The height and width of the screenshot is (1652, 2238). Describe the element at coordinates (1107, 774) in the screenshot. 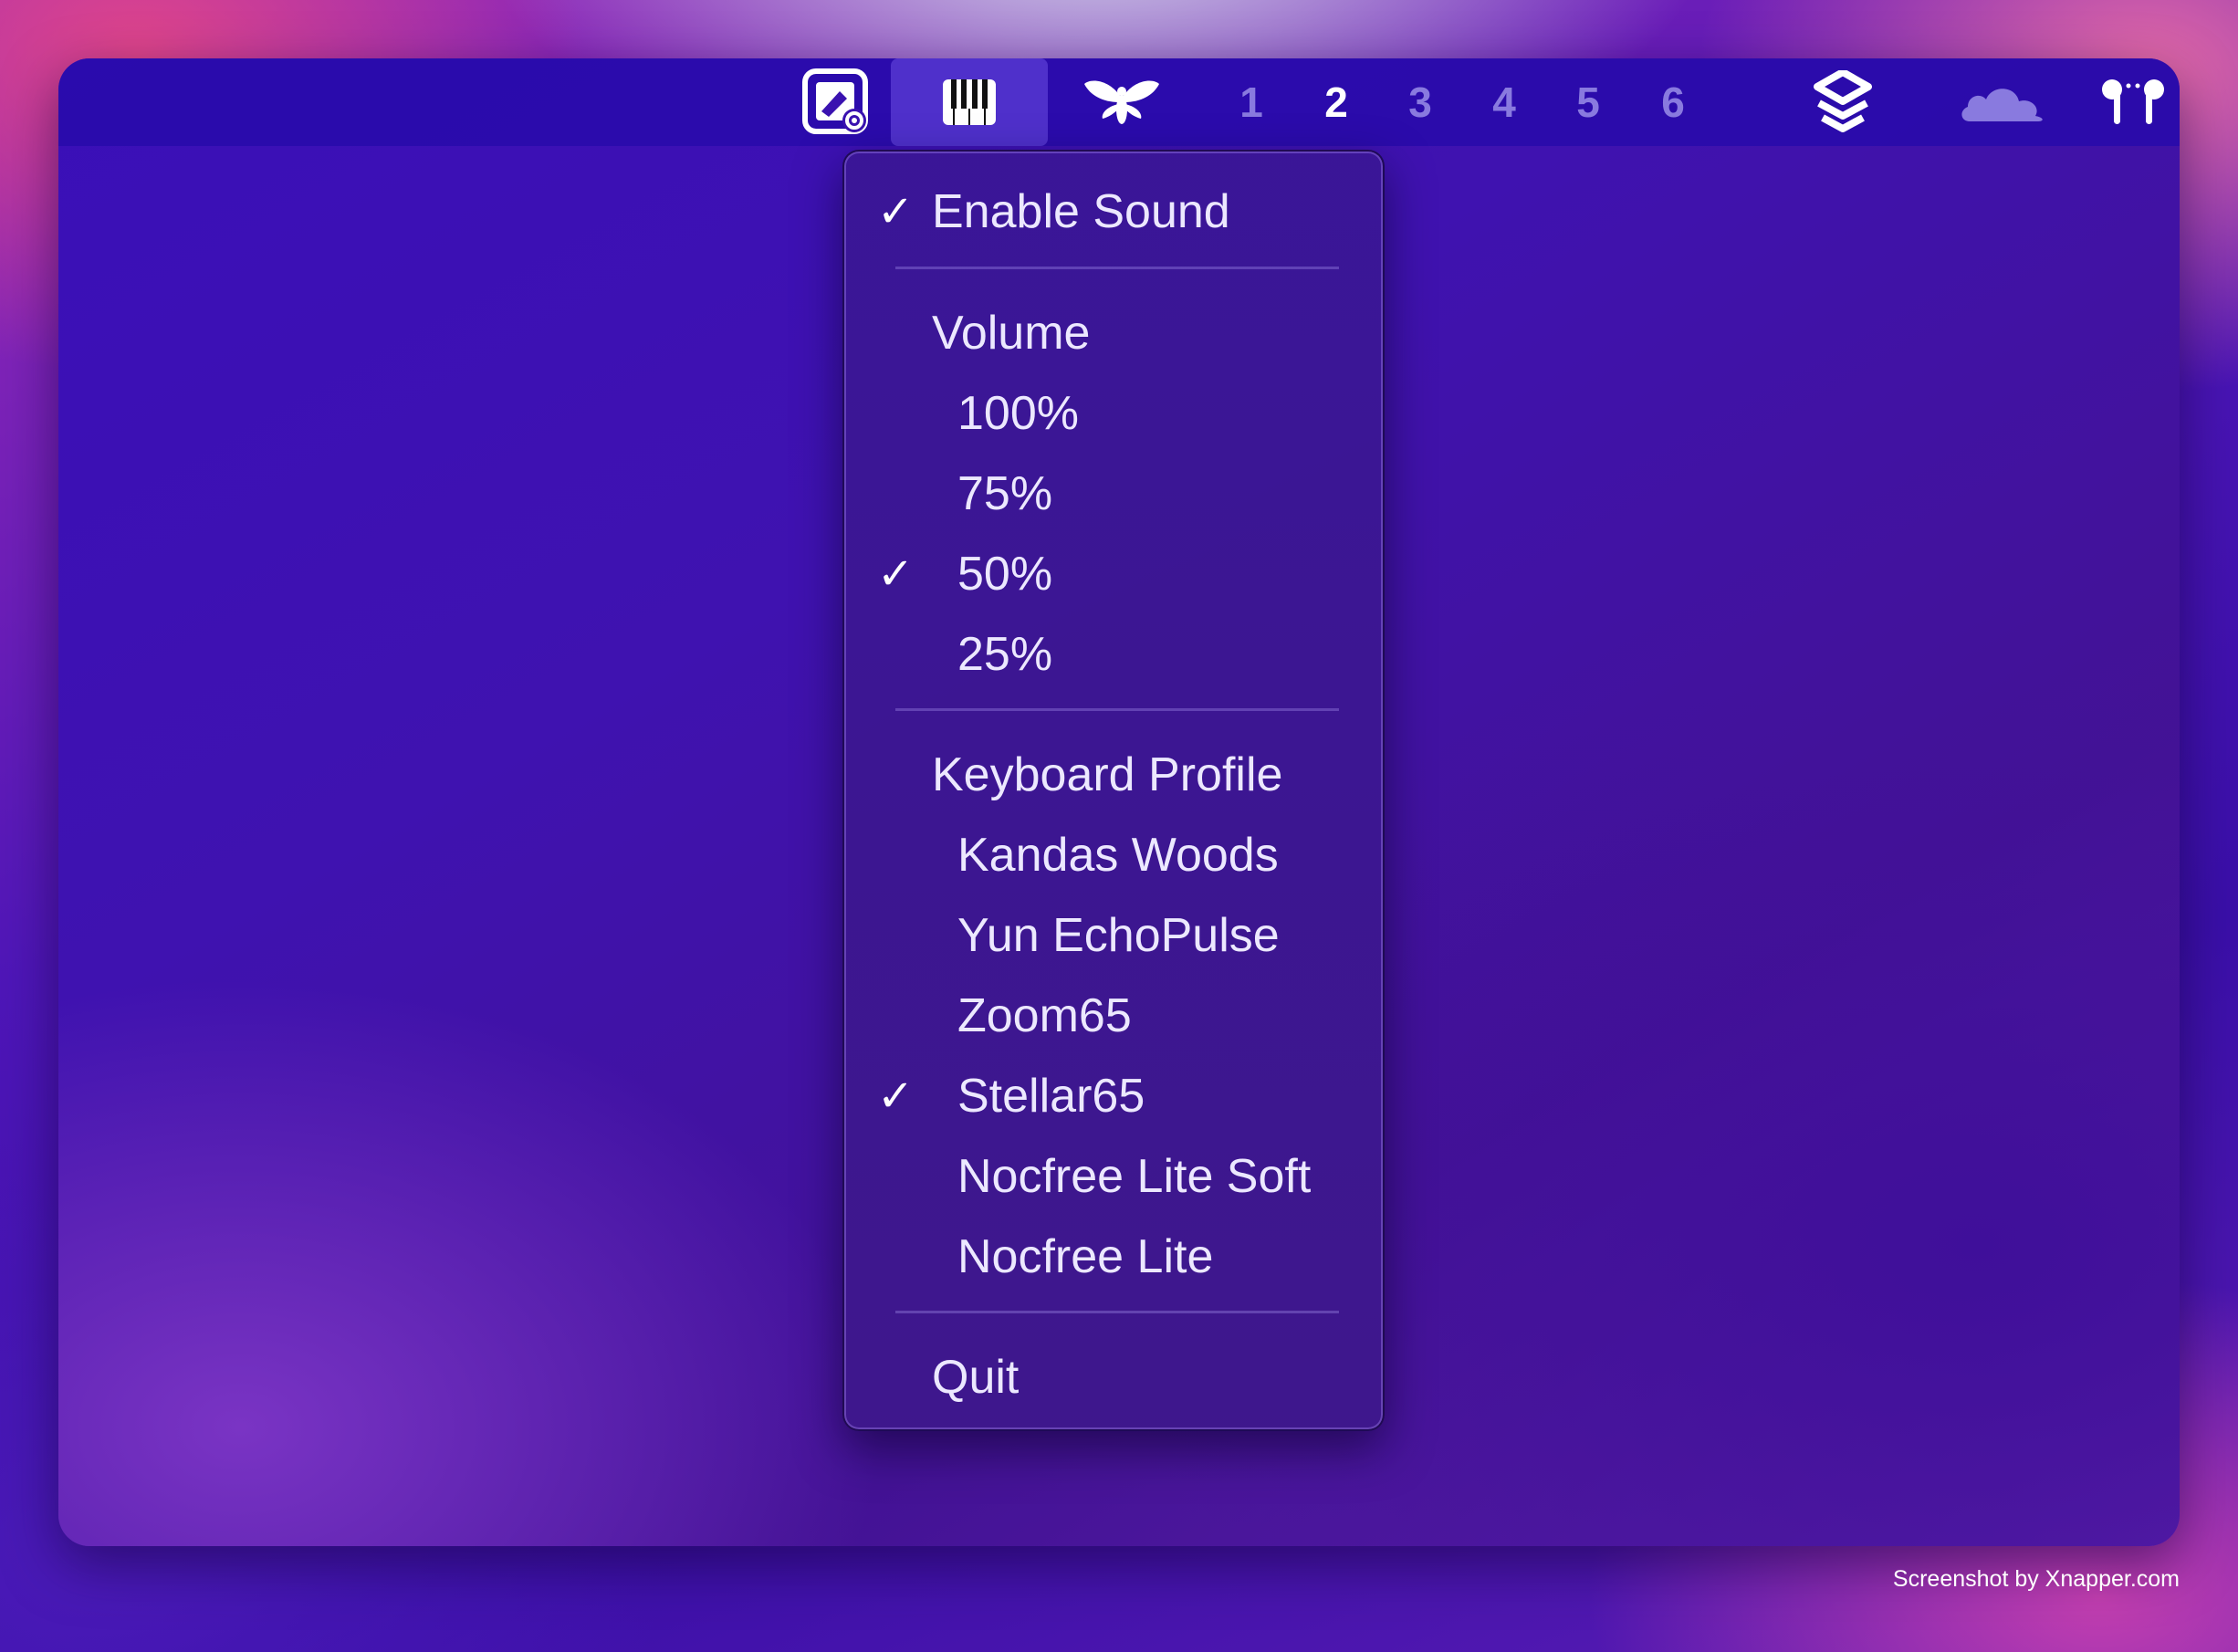

I see `menu-header-label: Keyboard Profile` at that location.